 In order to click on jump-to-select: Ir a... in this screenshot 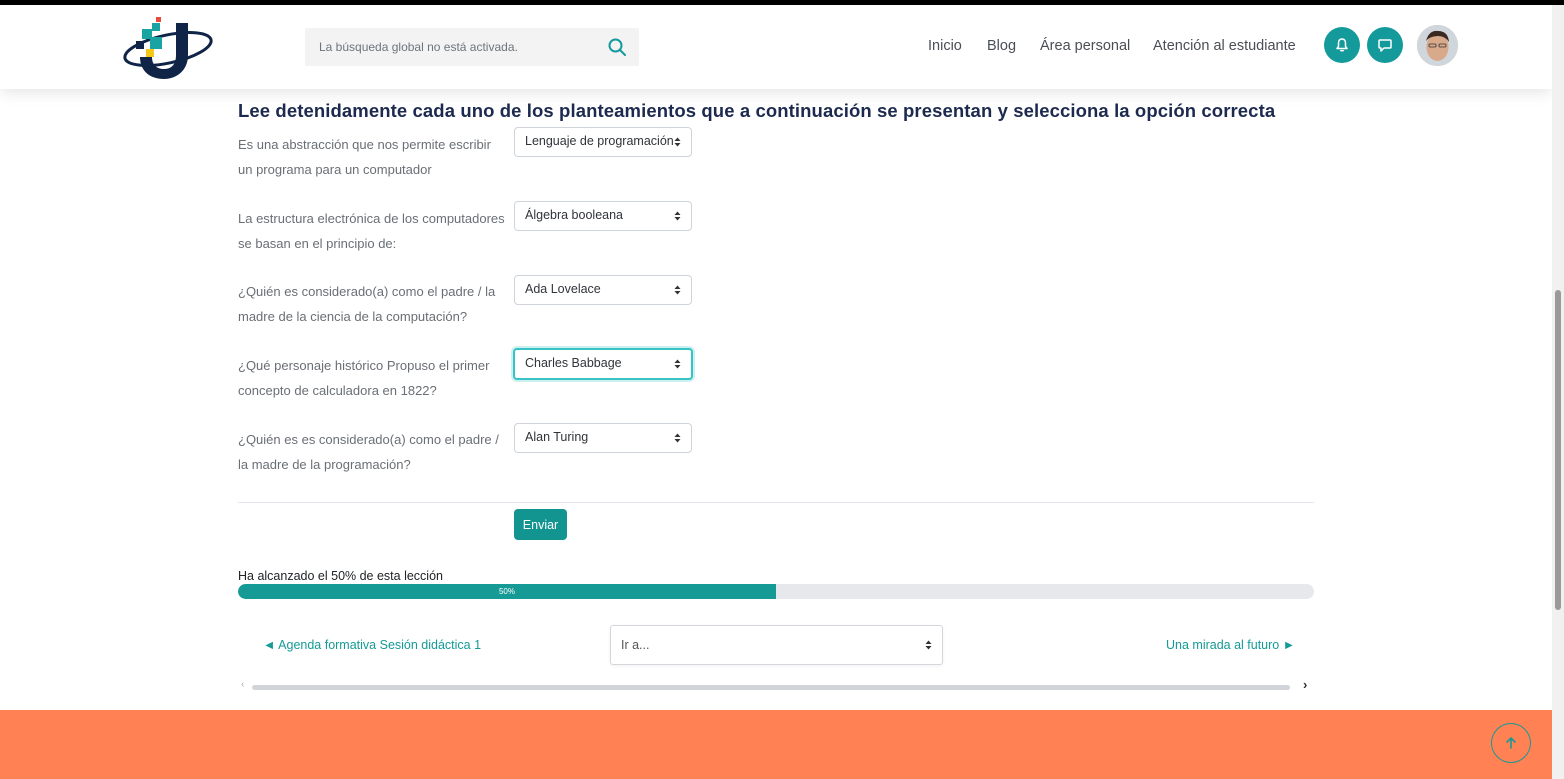, I will do `click(776, 645)`.